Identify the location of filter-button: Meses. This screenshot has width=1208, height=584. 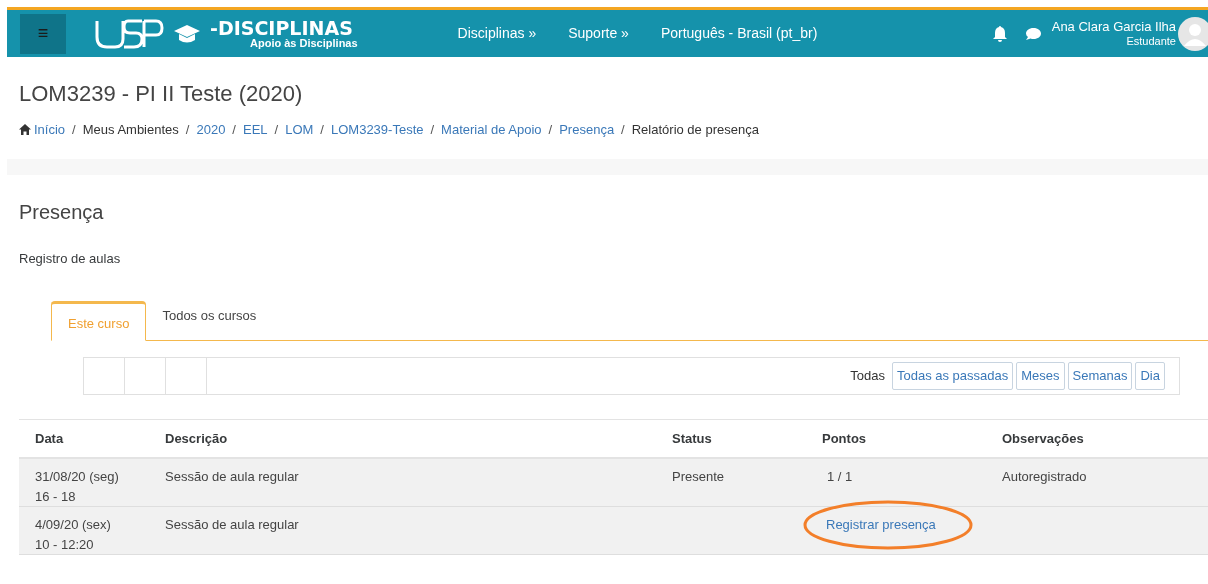
(1040, 376).